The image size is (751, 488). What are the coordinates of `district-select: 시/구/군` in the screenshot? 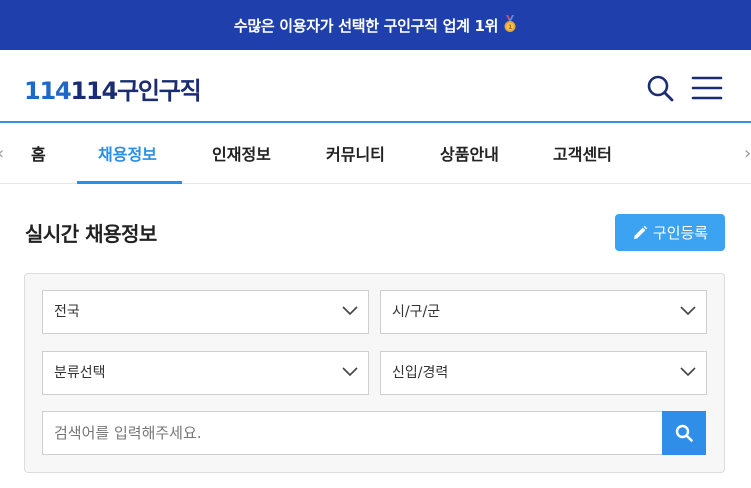 It's located at (543, 312).